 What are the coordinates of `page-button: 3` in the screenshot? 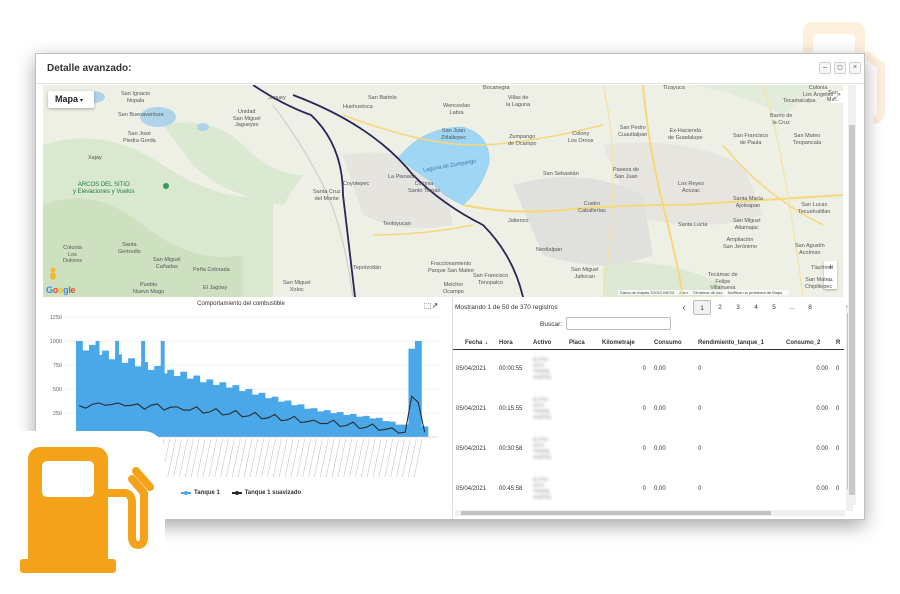 It's located at (738, 307).